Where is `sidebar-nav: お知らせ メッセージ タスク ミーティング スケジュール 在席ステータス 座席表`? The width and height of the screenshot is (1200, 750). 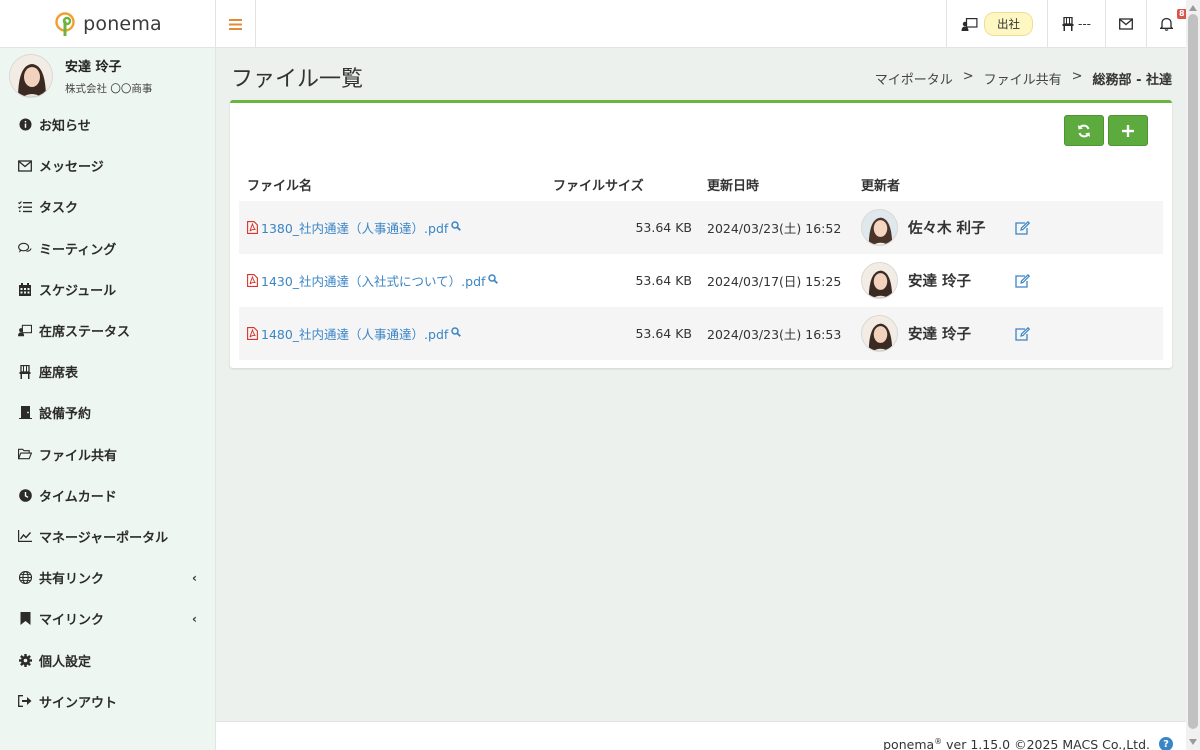 sidebar-nav: お知らせ メッセージ タスク ミーティング スケジュール 在席ステータス 座席表 is located at coordinates (107, 413).